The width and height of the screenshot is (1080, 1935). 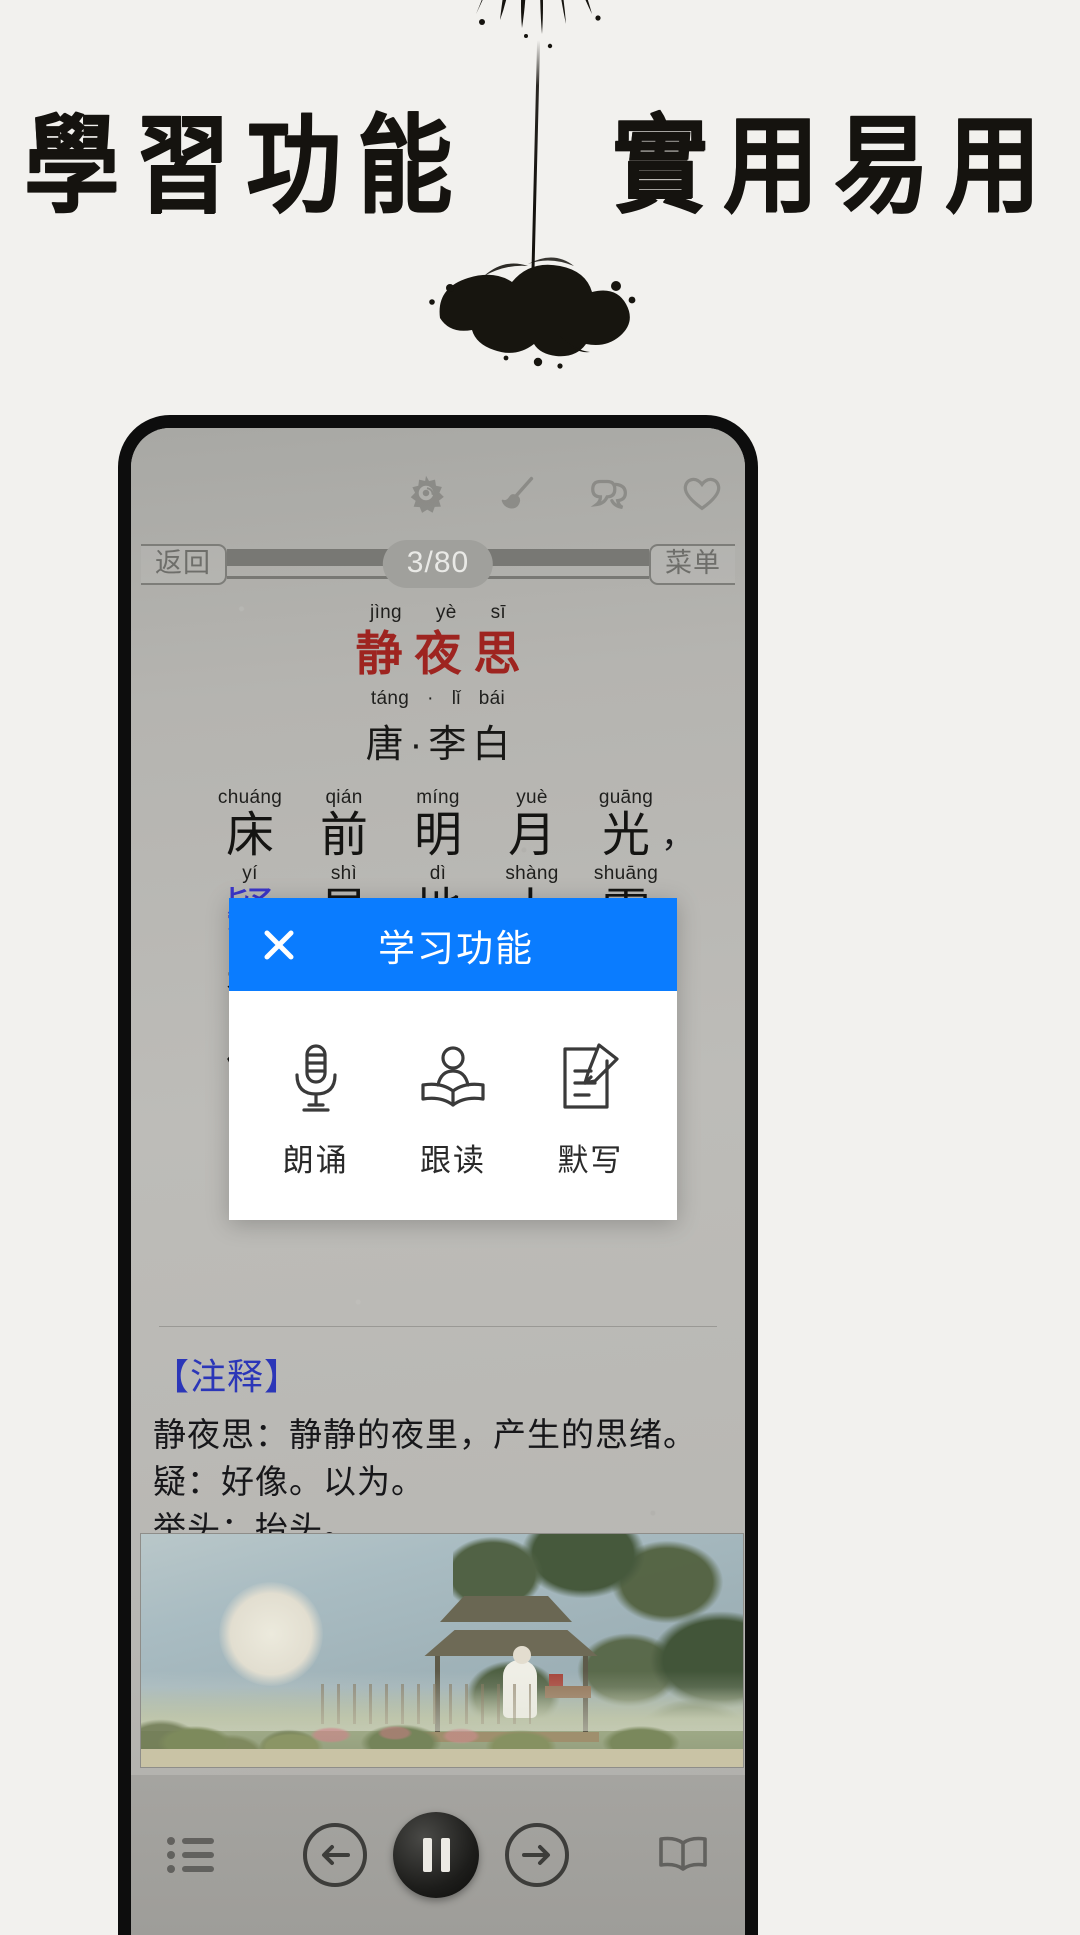 I want to click on hanzi: 前, so click(x=344, y=836).